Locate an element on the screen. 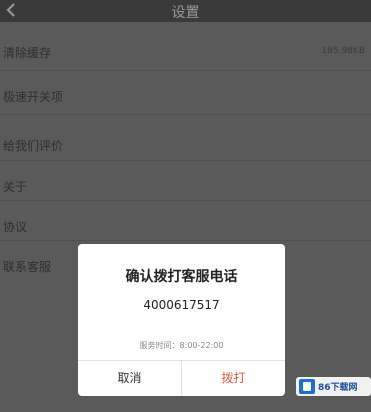 Image resolution: width=371 pixels, height=412 pixels. app-header: 设置 is located at coordinates (185, 11).